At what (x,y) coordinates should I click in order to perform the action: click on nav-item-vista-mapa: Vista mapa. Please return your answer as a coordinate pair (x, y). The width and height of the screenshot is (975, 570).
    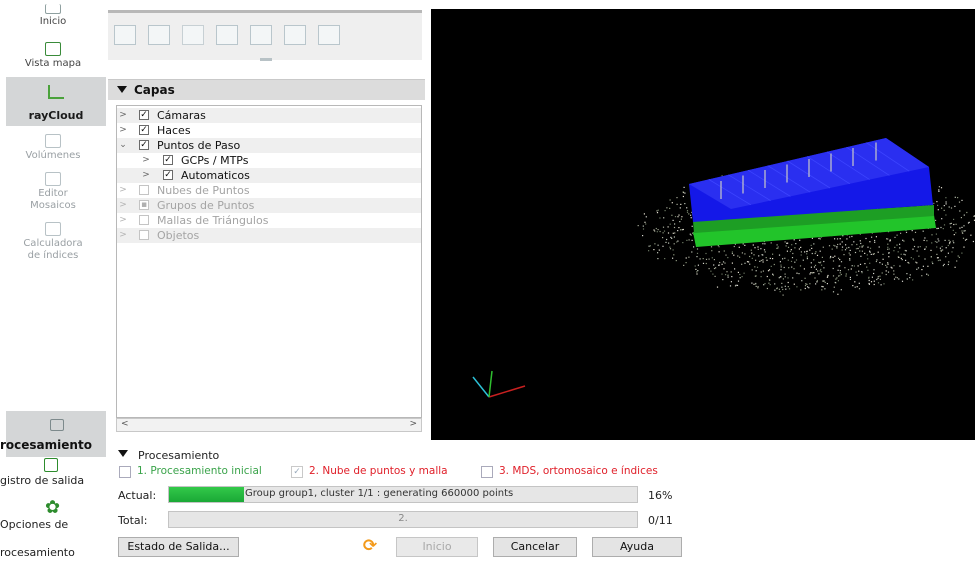
    Looking at the image, I should click on (53, 56).